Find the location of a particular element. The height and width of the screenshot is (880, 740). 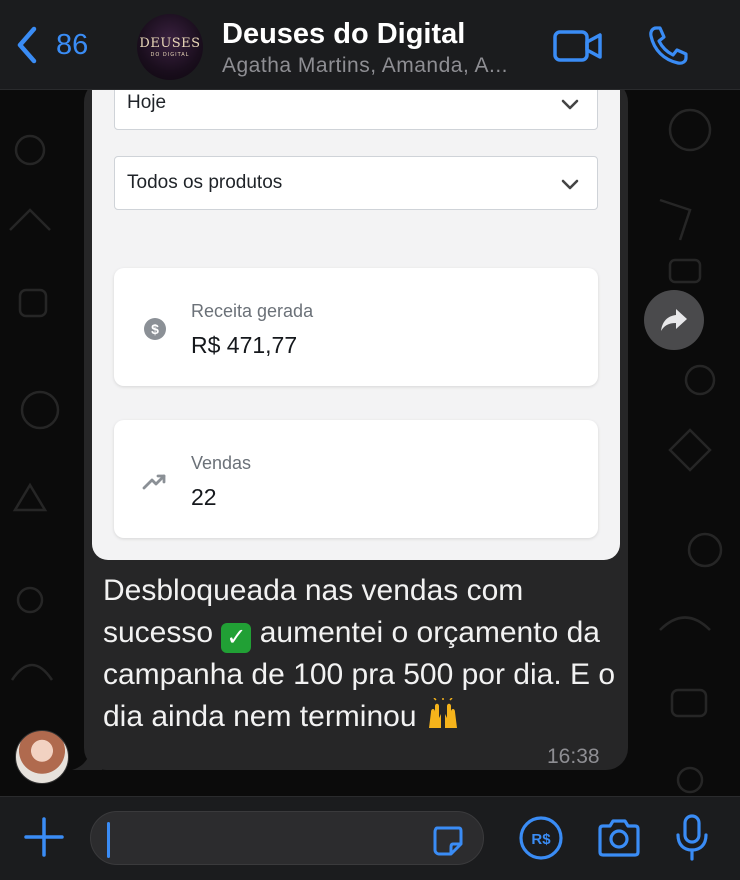

product-select: Todos os produtos is located at coordinates (356, 183).